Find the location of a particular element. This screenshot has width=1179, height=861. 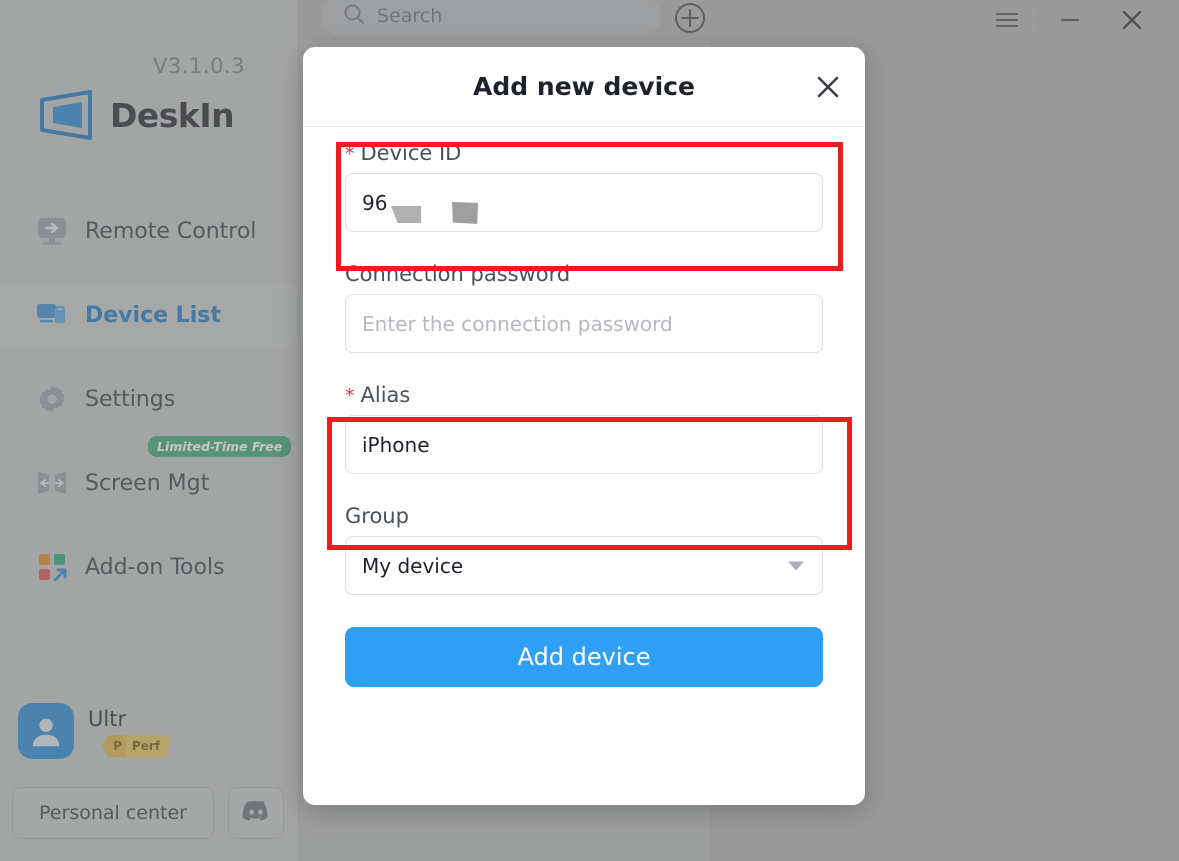

field-label-text: Group is located at coordinates (377, 516).